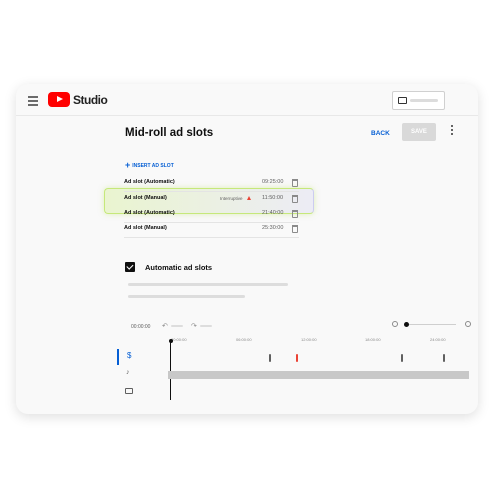 The image size is (500, 500). I want to click on warning-icon, so click(249, 197).